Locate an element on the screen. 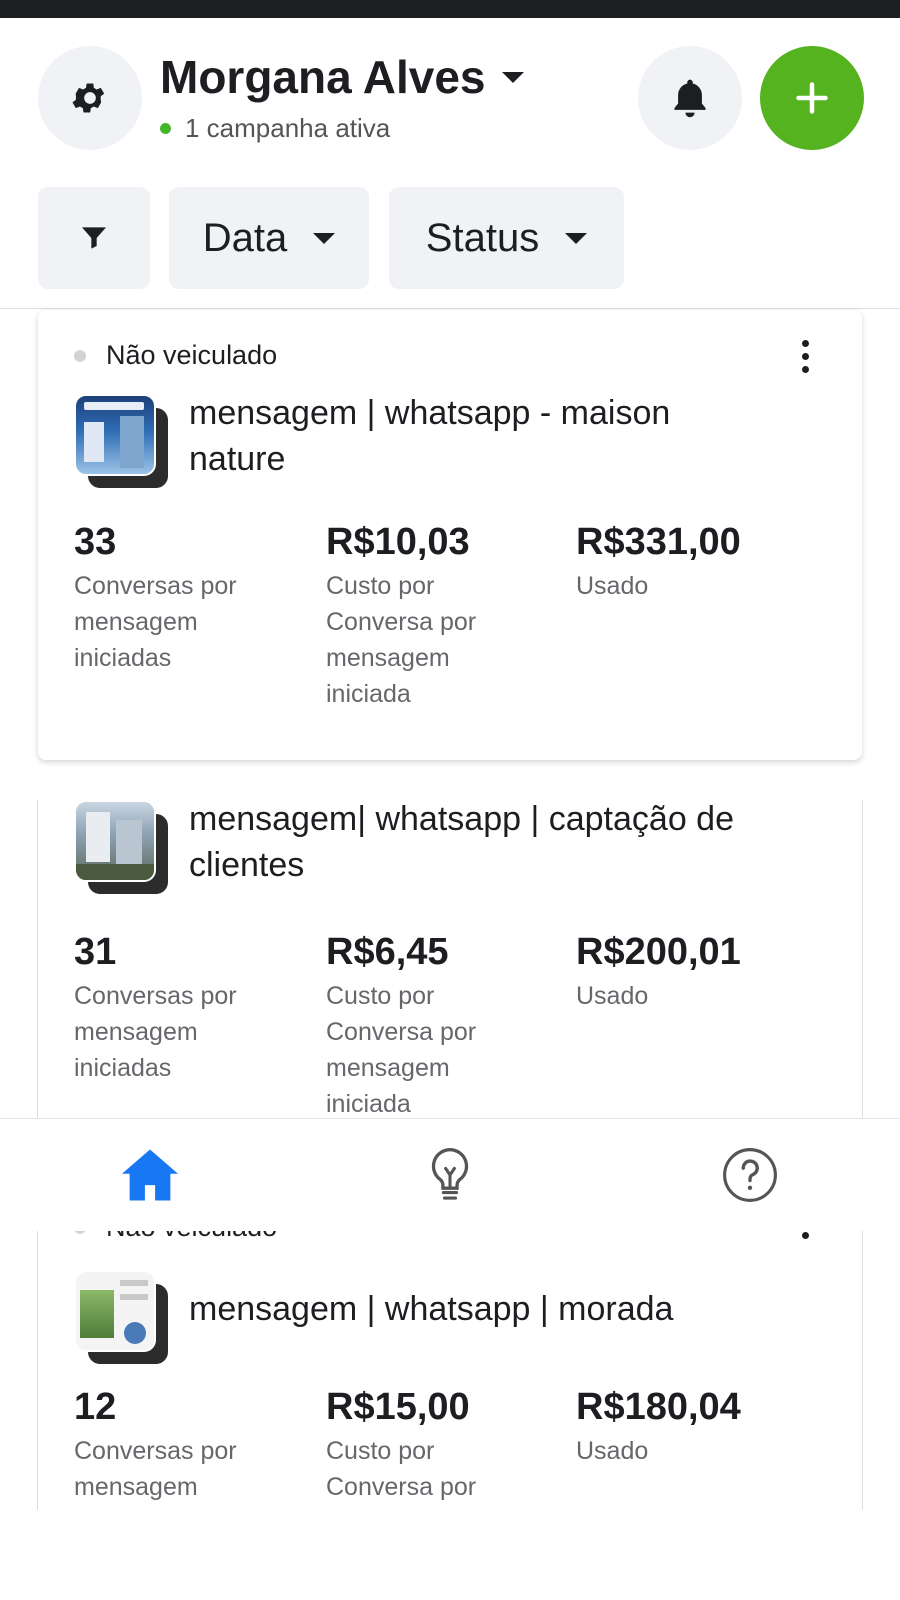 The height and width of the screenshot is (1600, 900). header-divider is located at coordinates (450, 308).